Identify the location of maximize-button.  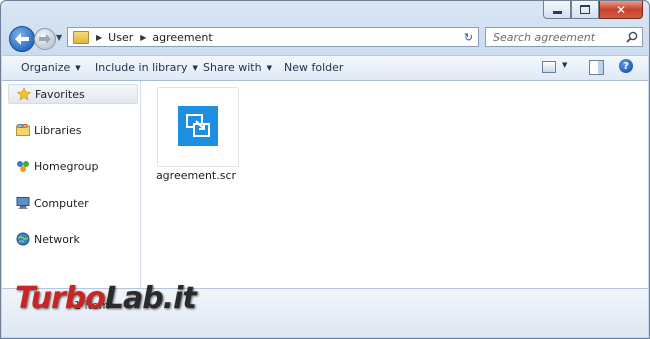
(585, 10).